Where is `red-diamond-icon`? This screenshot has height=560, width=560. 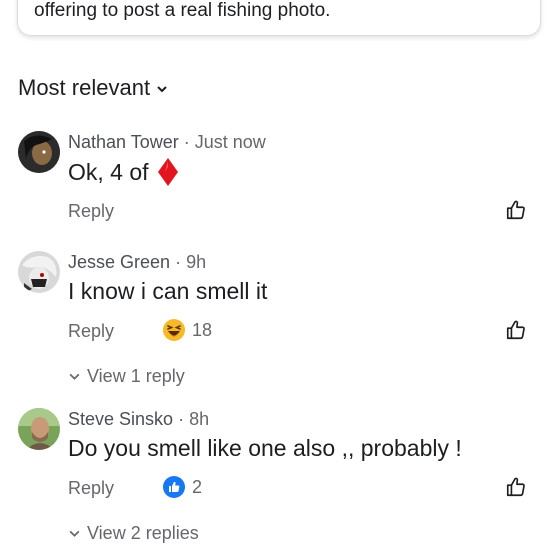 red-diamond-icon is located at coordinates (167, 172).